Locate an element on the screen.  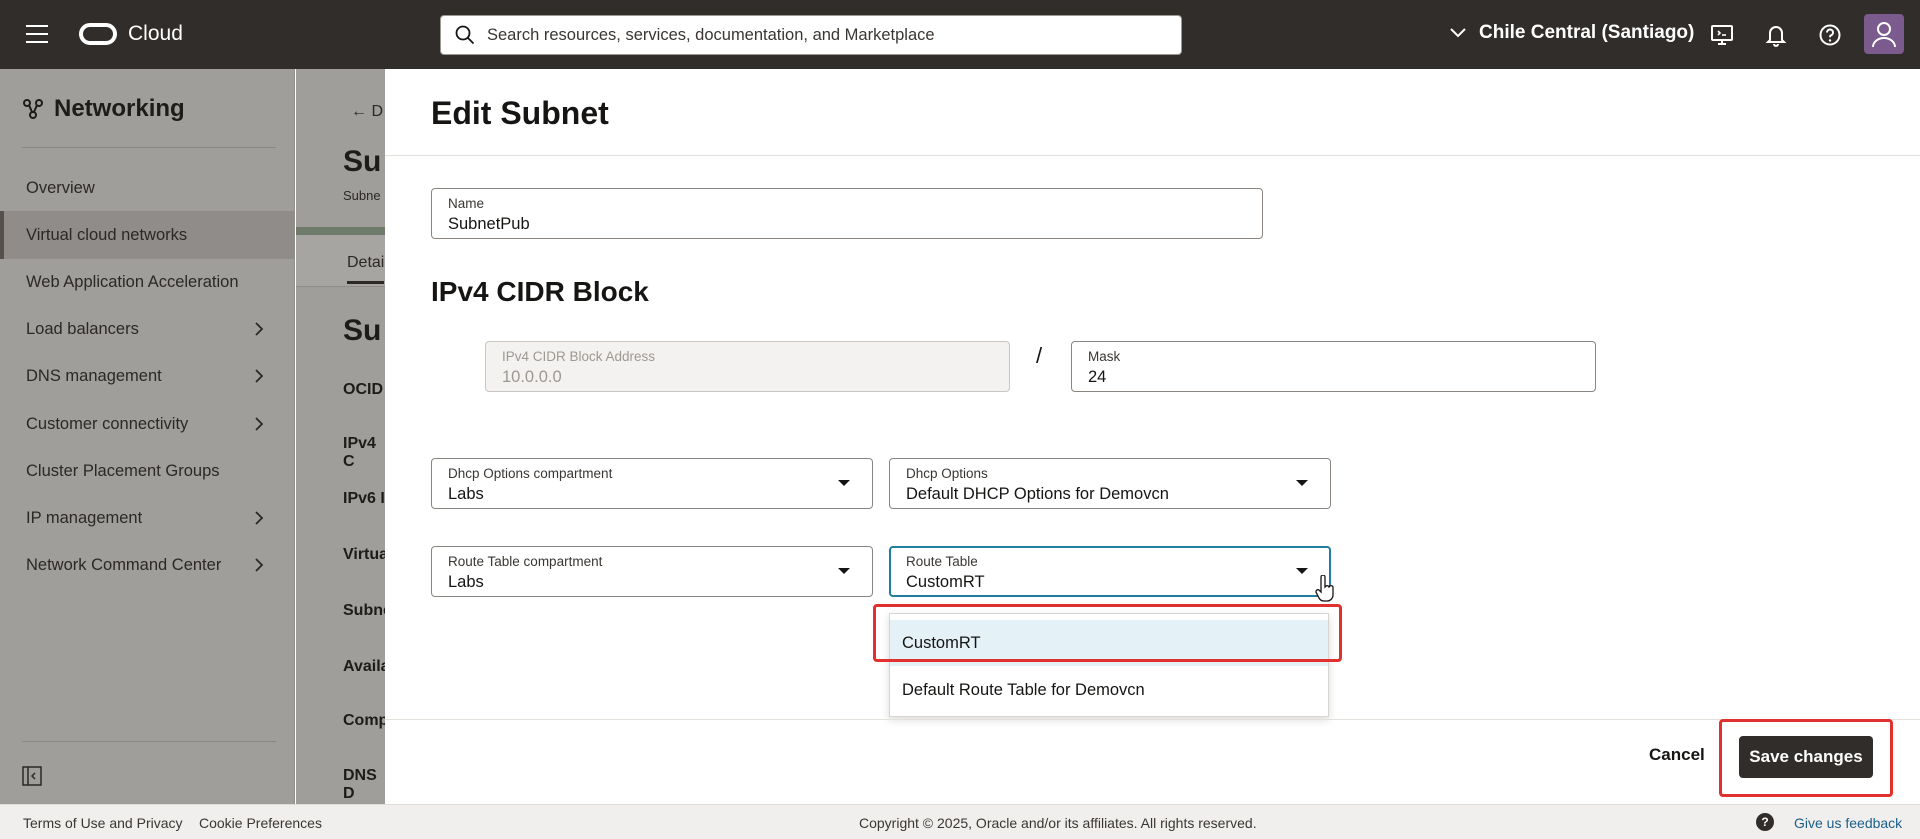
region-label: Chile Central (Santiago) is located at coordinates (1587, 32).